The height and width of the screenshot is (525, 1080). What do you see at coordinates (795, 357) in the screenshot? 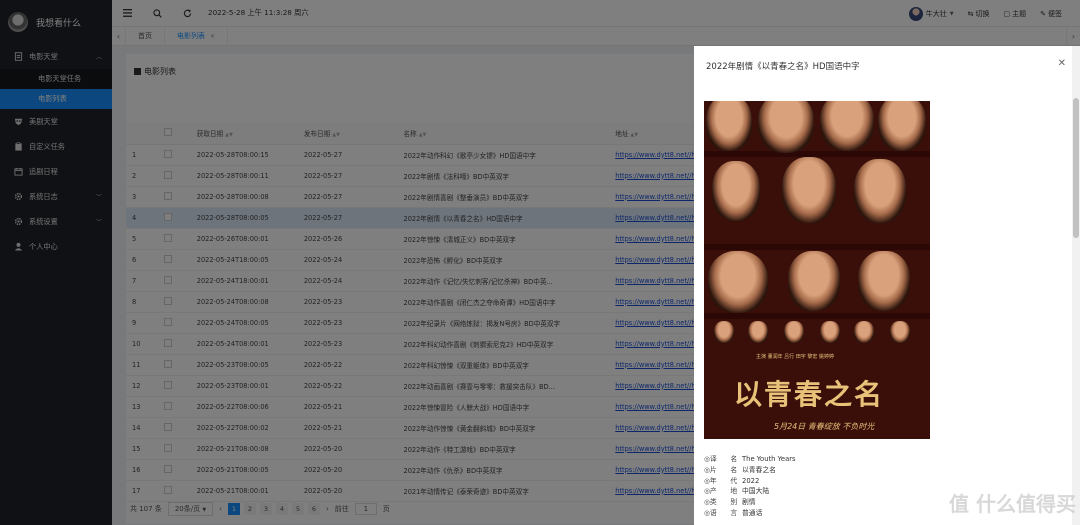
I see `poster-cast: 主演 董润年 吕行 田宇 黎宏 姚婷婷` at bounding box center [795, 357].